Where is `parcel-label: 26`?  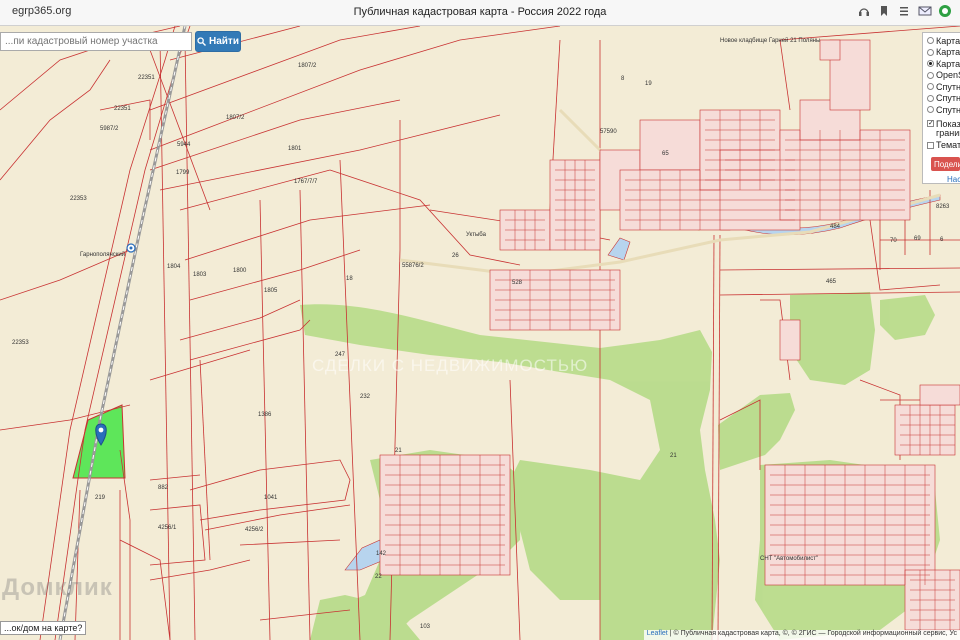
parcel-label: 26 is located at coordinates (455, 256).